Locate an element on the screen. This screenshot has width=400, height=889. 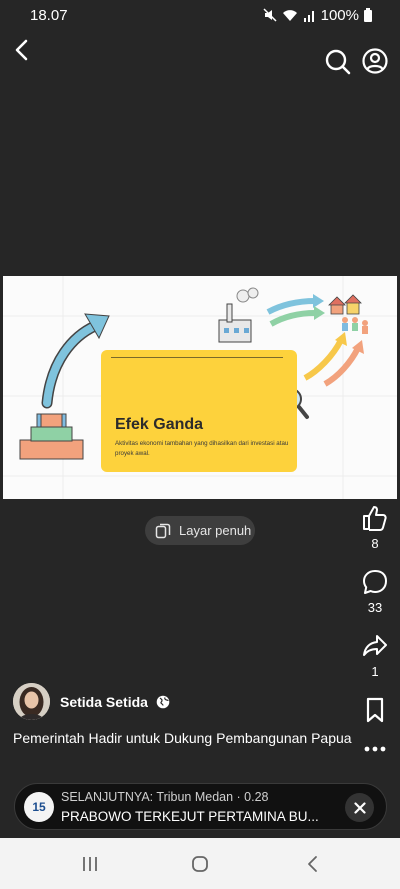
globe-icon is located at coordinates (163, 701).